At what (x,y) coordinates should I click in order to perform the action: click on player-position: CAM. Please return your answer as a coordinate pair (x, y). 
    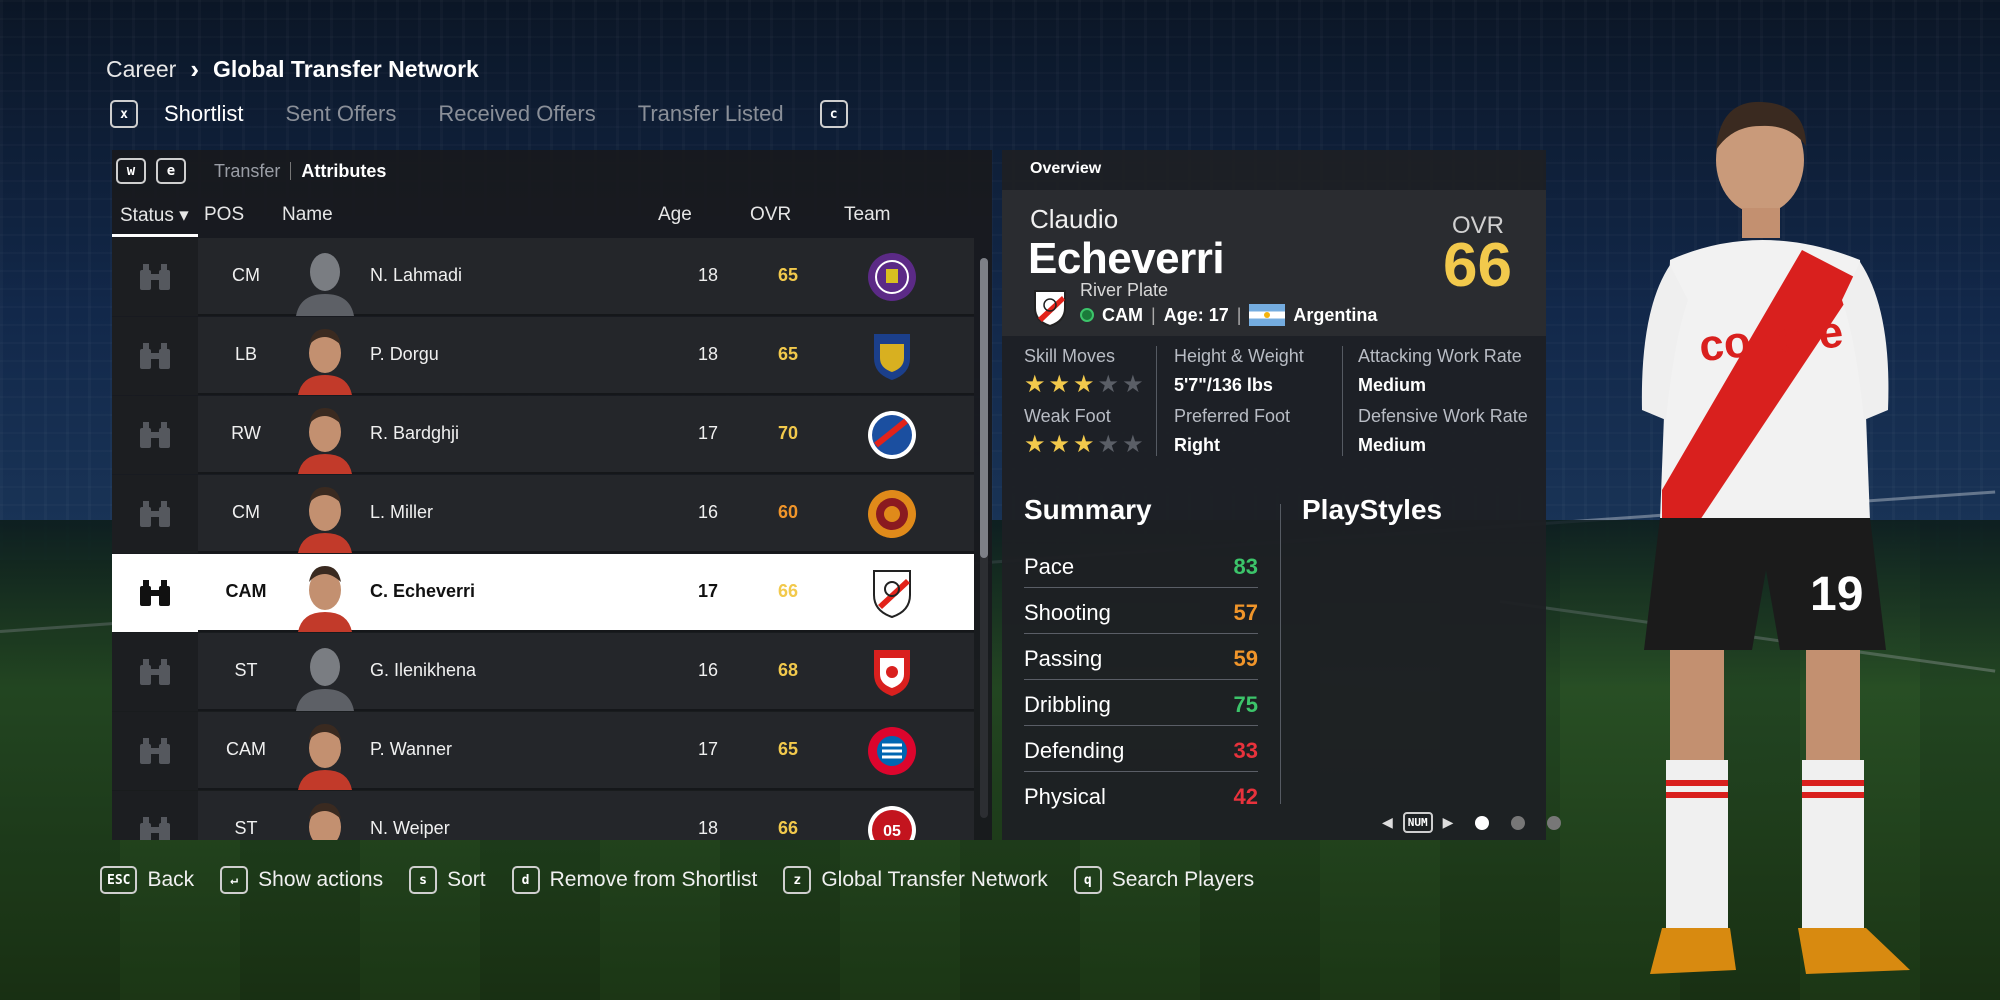
    Looking at the image, I should click on (246, 749).